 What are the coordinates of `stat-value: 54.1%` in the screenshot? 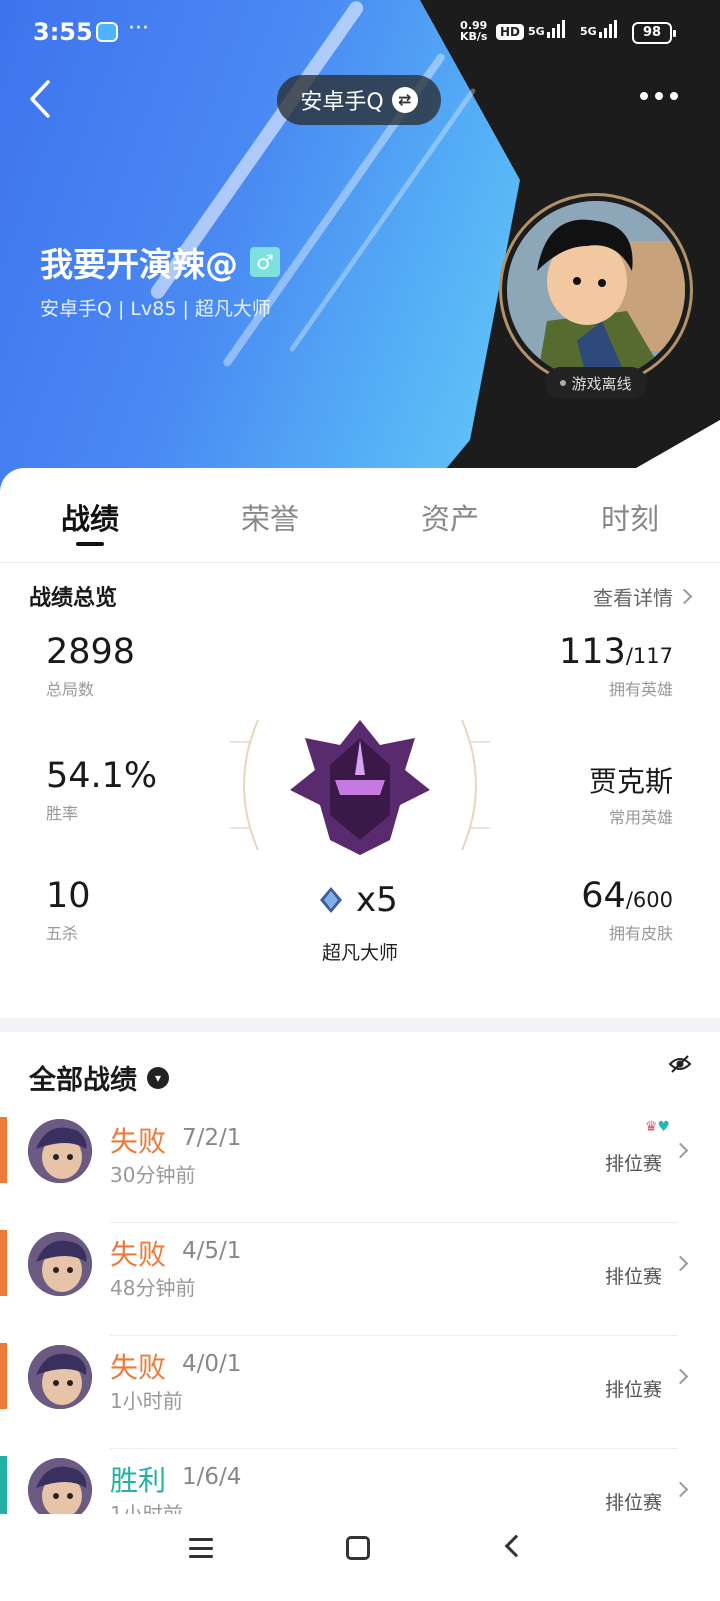 It's located at (102, 776).